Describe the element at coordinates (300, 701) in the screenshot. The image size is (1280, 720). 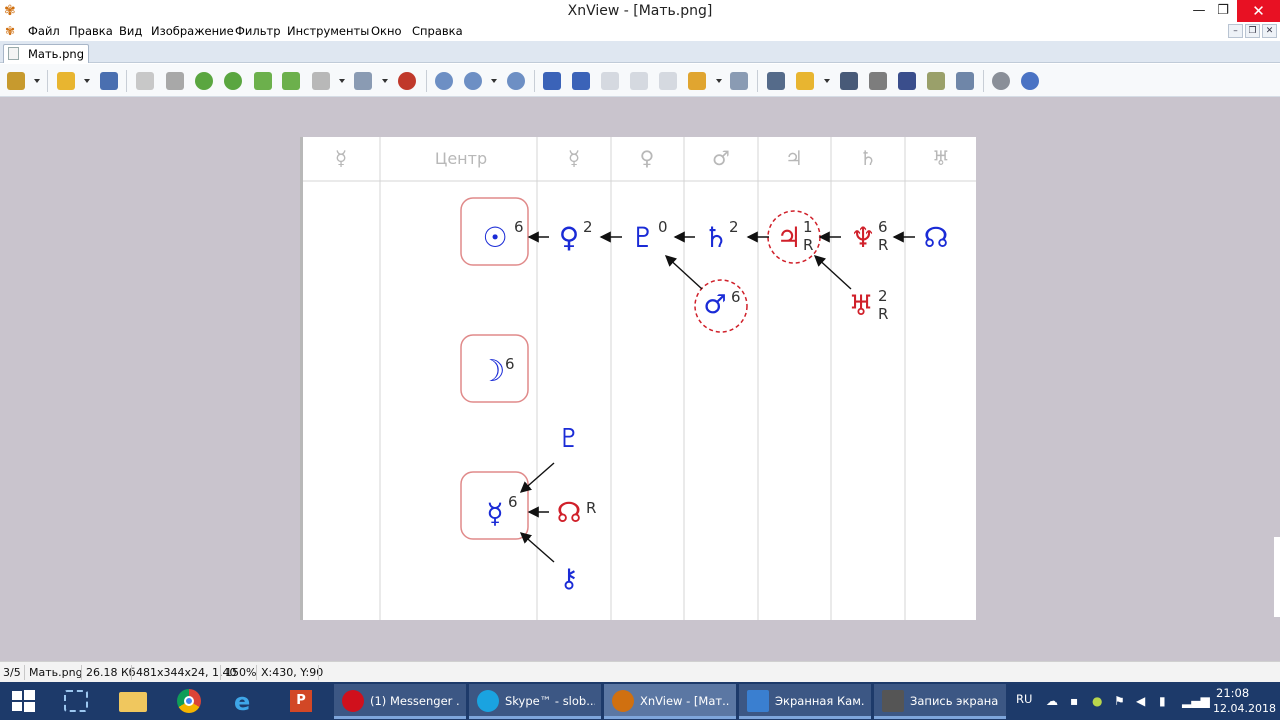
I see `powerpoint-icon: P` at that location.